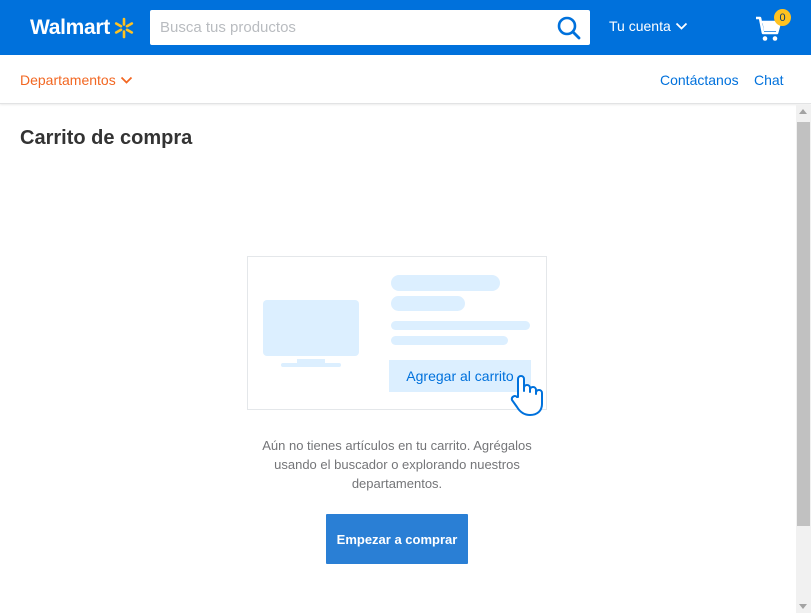 This screenshot has height=613, width=811. I want to click on start-shopping-button: Empezar a comprar, so click(397, 539).